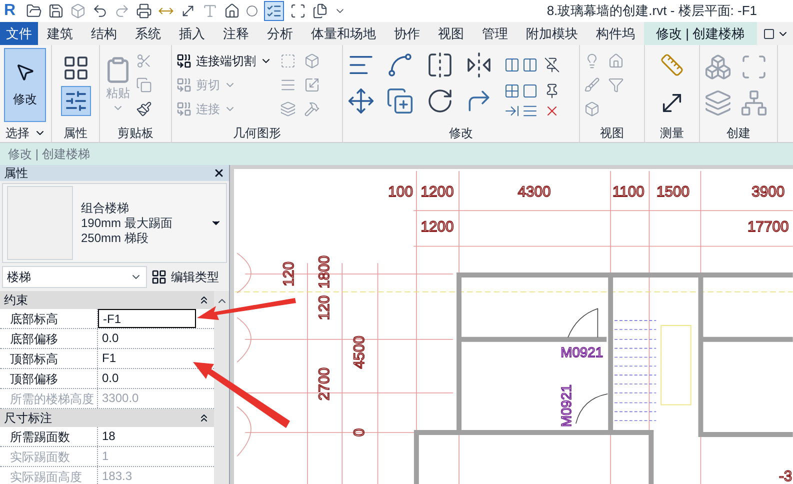  What do you see at coordinates (236, 33) in the screenshot?
I see `ribbon-tab: 注释` at bounding box center [236, 33].